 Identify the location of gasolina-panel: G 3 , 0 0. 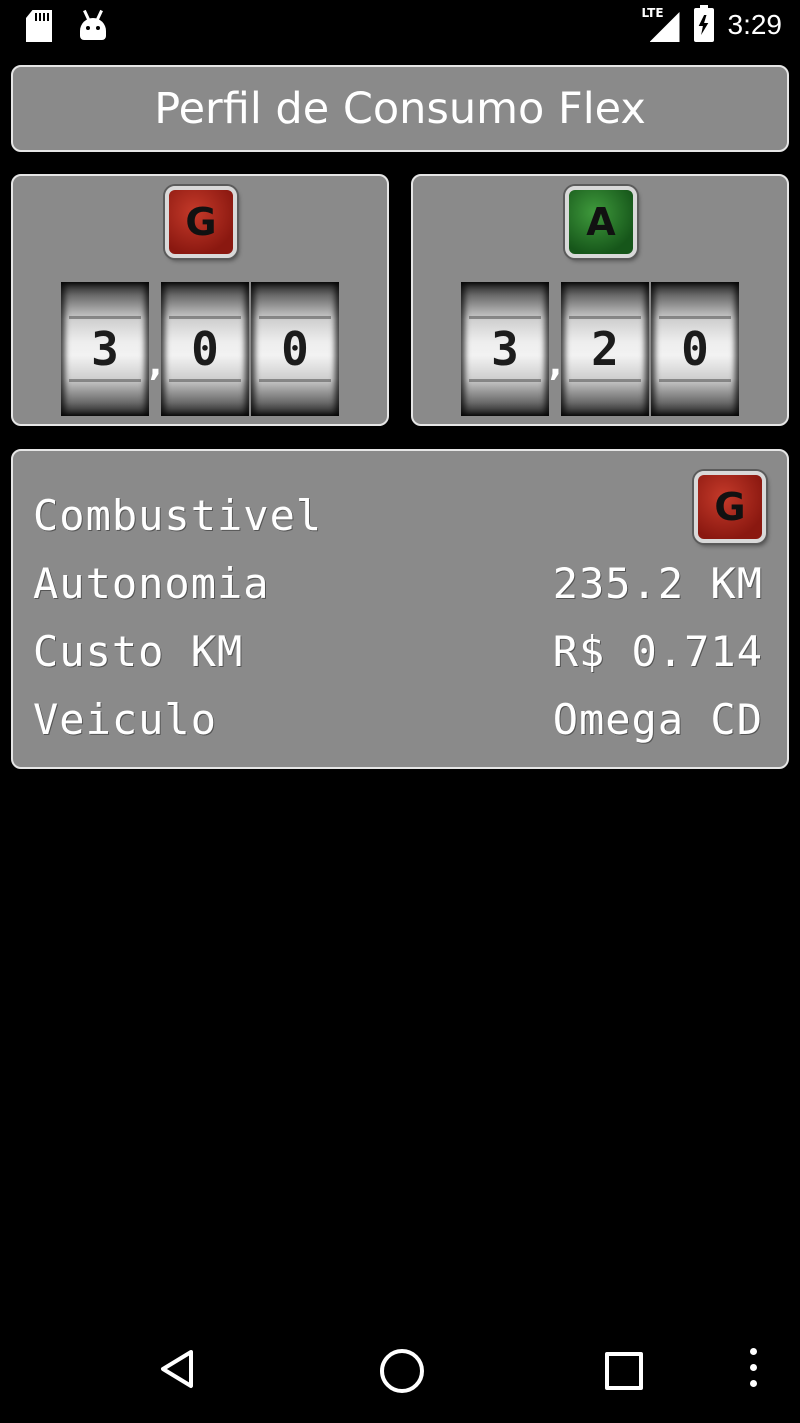
(200, 300).